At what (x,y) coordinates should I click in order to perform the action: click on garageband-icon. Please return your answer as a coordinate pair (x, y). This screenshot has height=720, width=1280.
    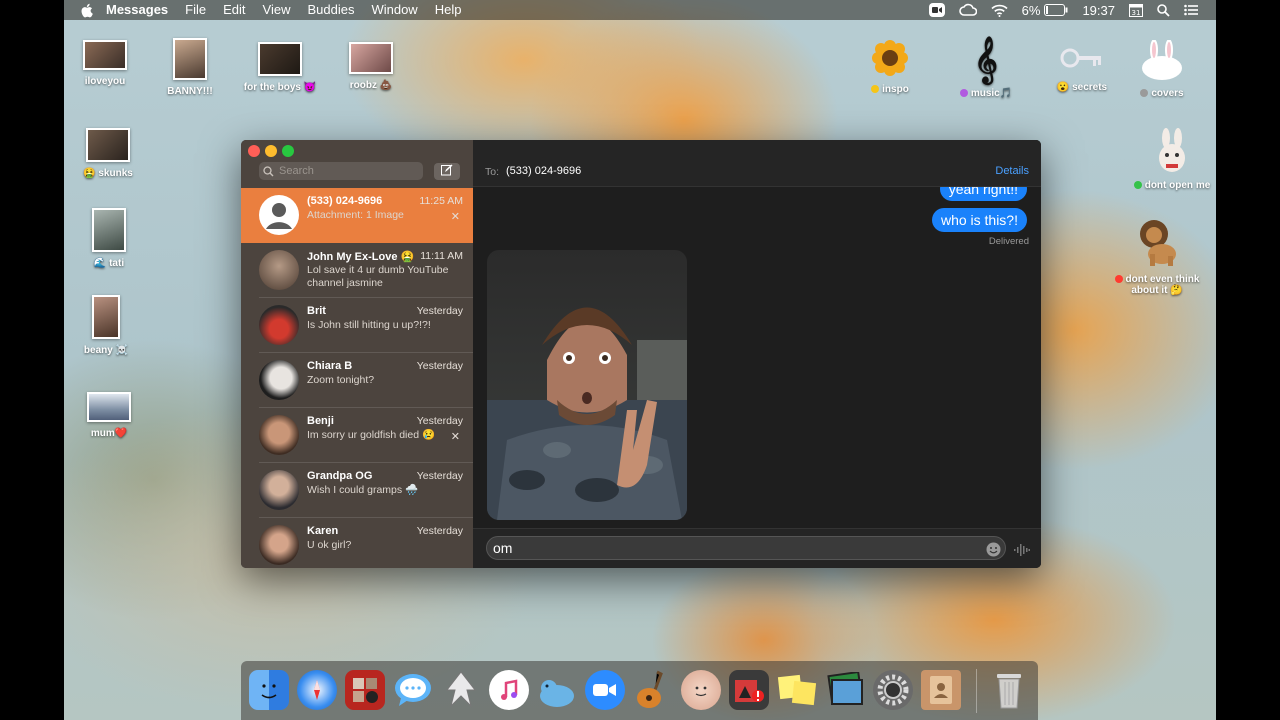
    Looking at the image, I should click on (653, 690).